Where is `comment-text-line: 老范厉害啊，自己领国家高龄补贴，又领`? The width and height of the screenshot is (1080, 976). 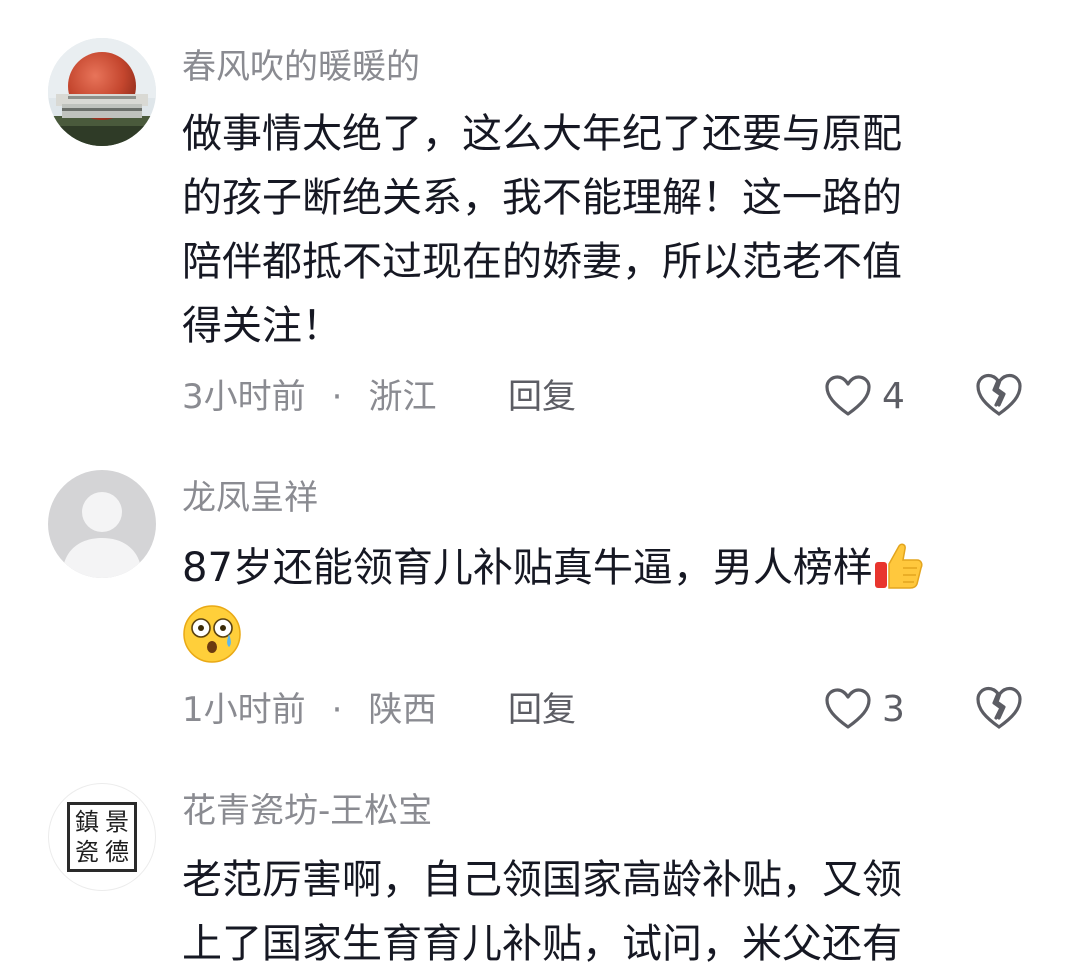 comment-text-line: 老范厉害啊，自己领国家高龄补贴，又领 is located at coordinates (542, 880).